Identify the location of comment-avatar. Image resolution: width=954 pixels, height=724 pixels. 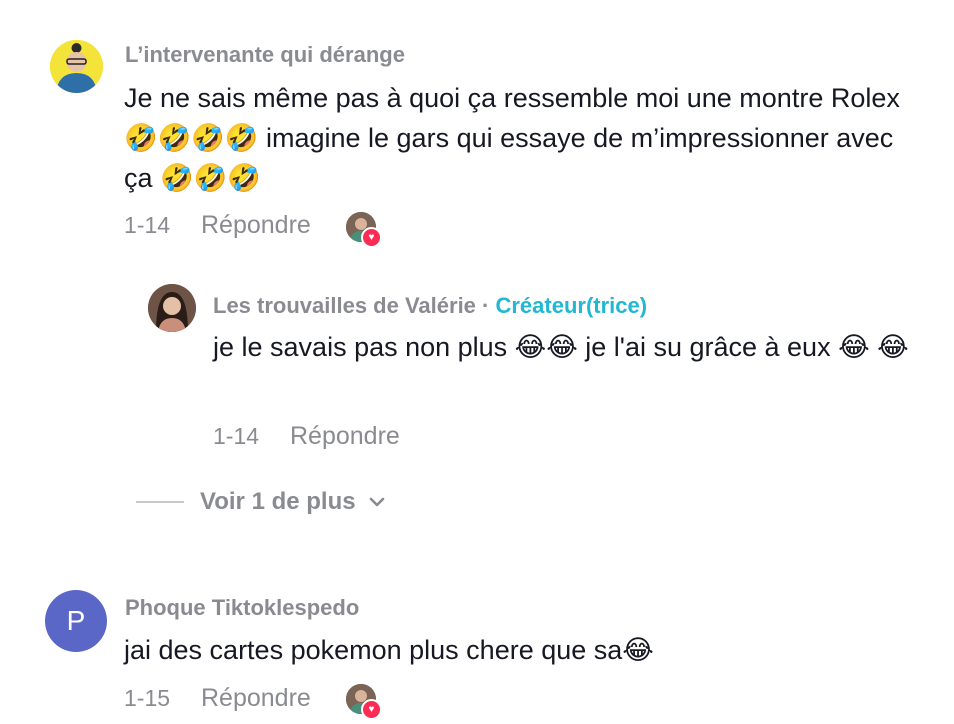
(76, 66).